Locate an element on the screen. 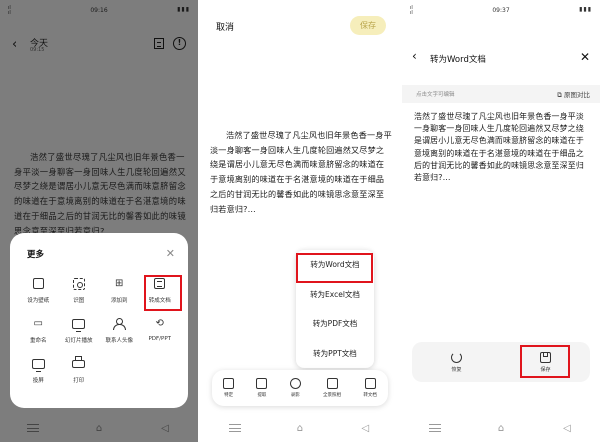 The image size is (600, 442). menu-item-pdf: 转为PDF文档 is located at coordinates (335, 324).